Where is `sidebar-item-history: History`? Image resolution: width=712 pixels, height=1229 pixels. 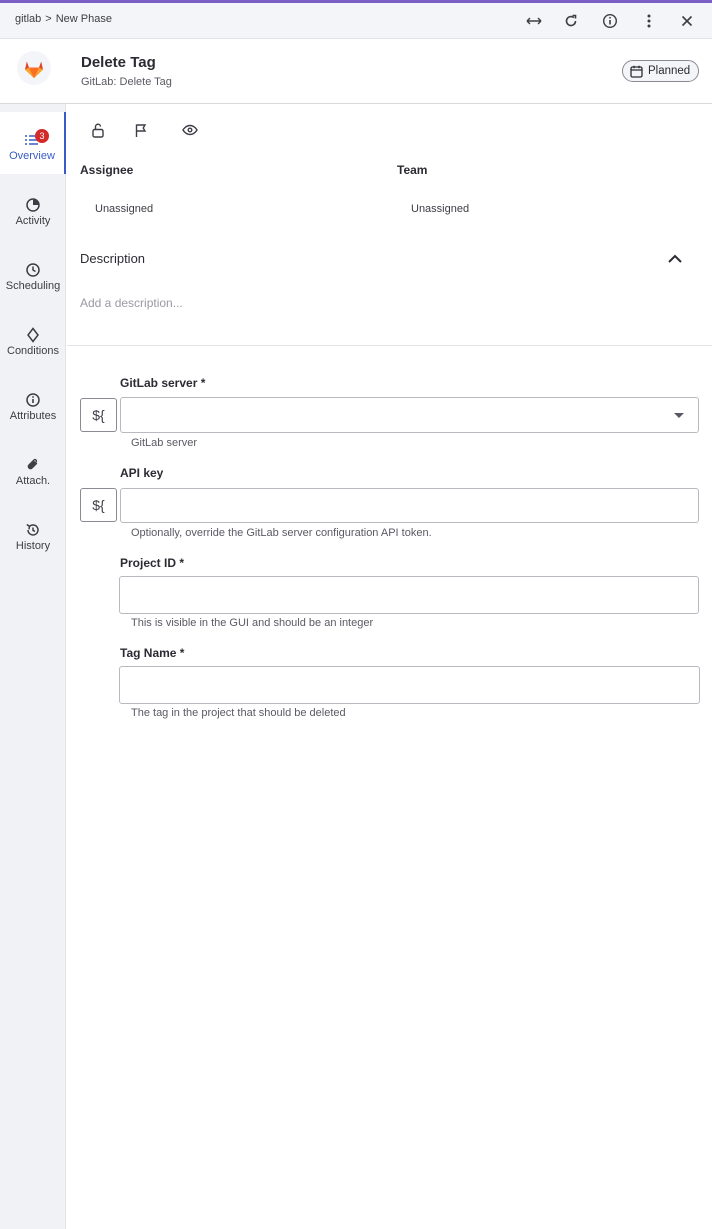 sidebar-item-history: History is located at coordinates (33, 533).